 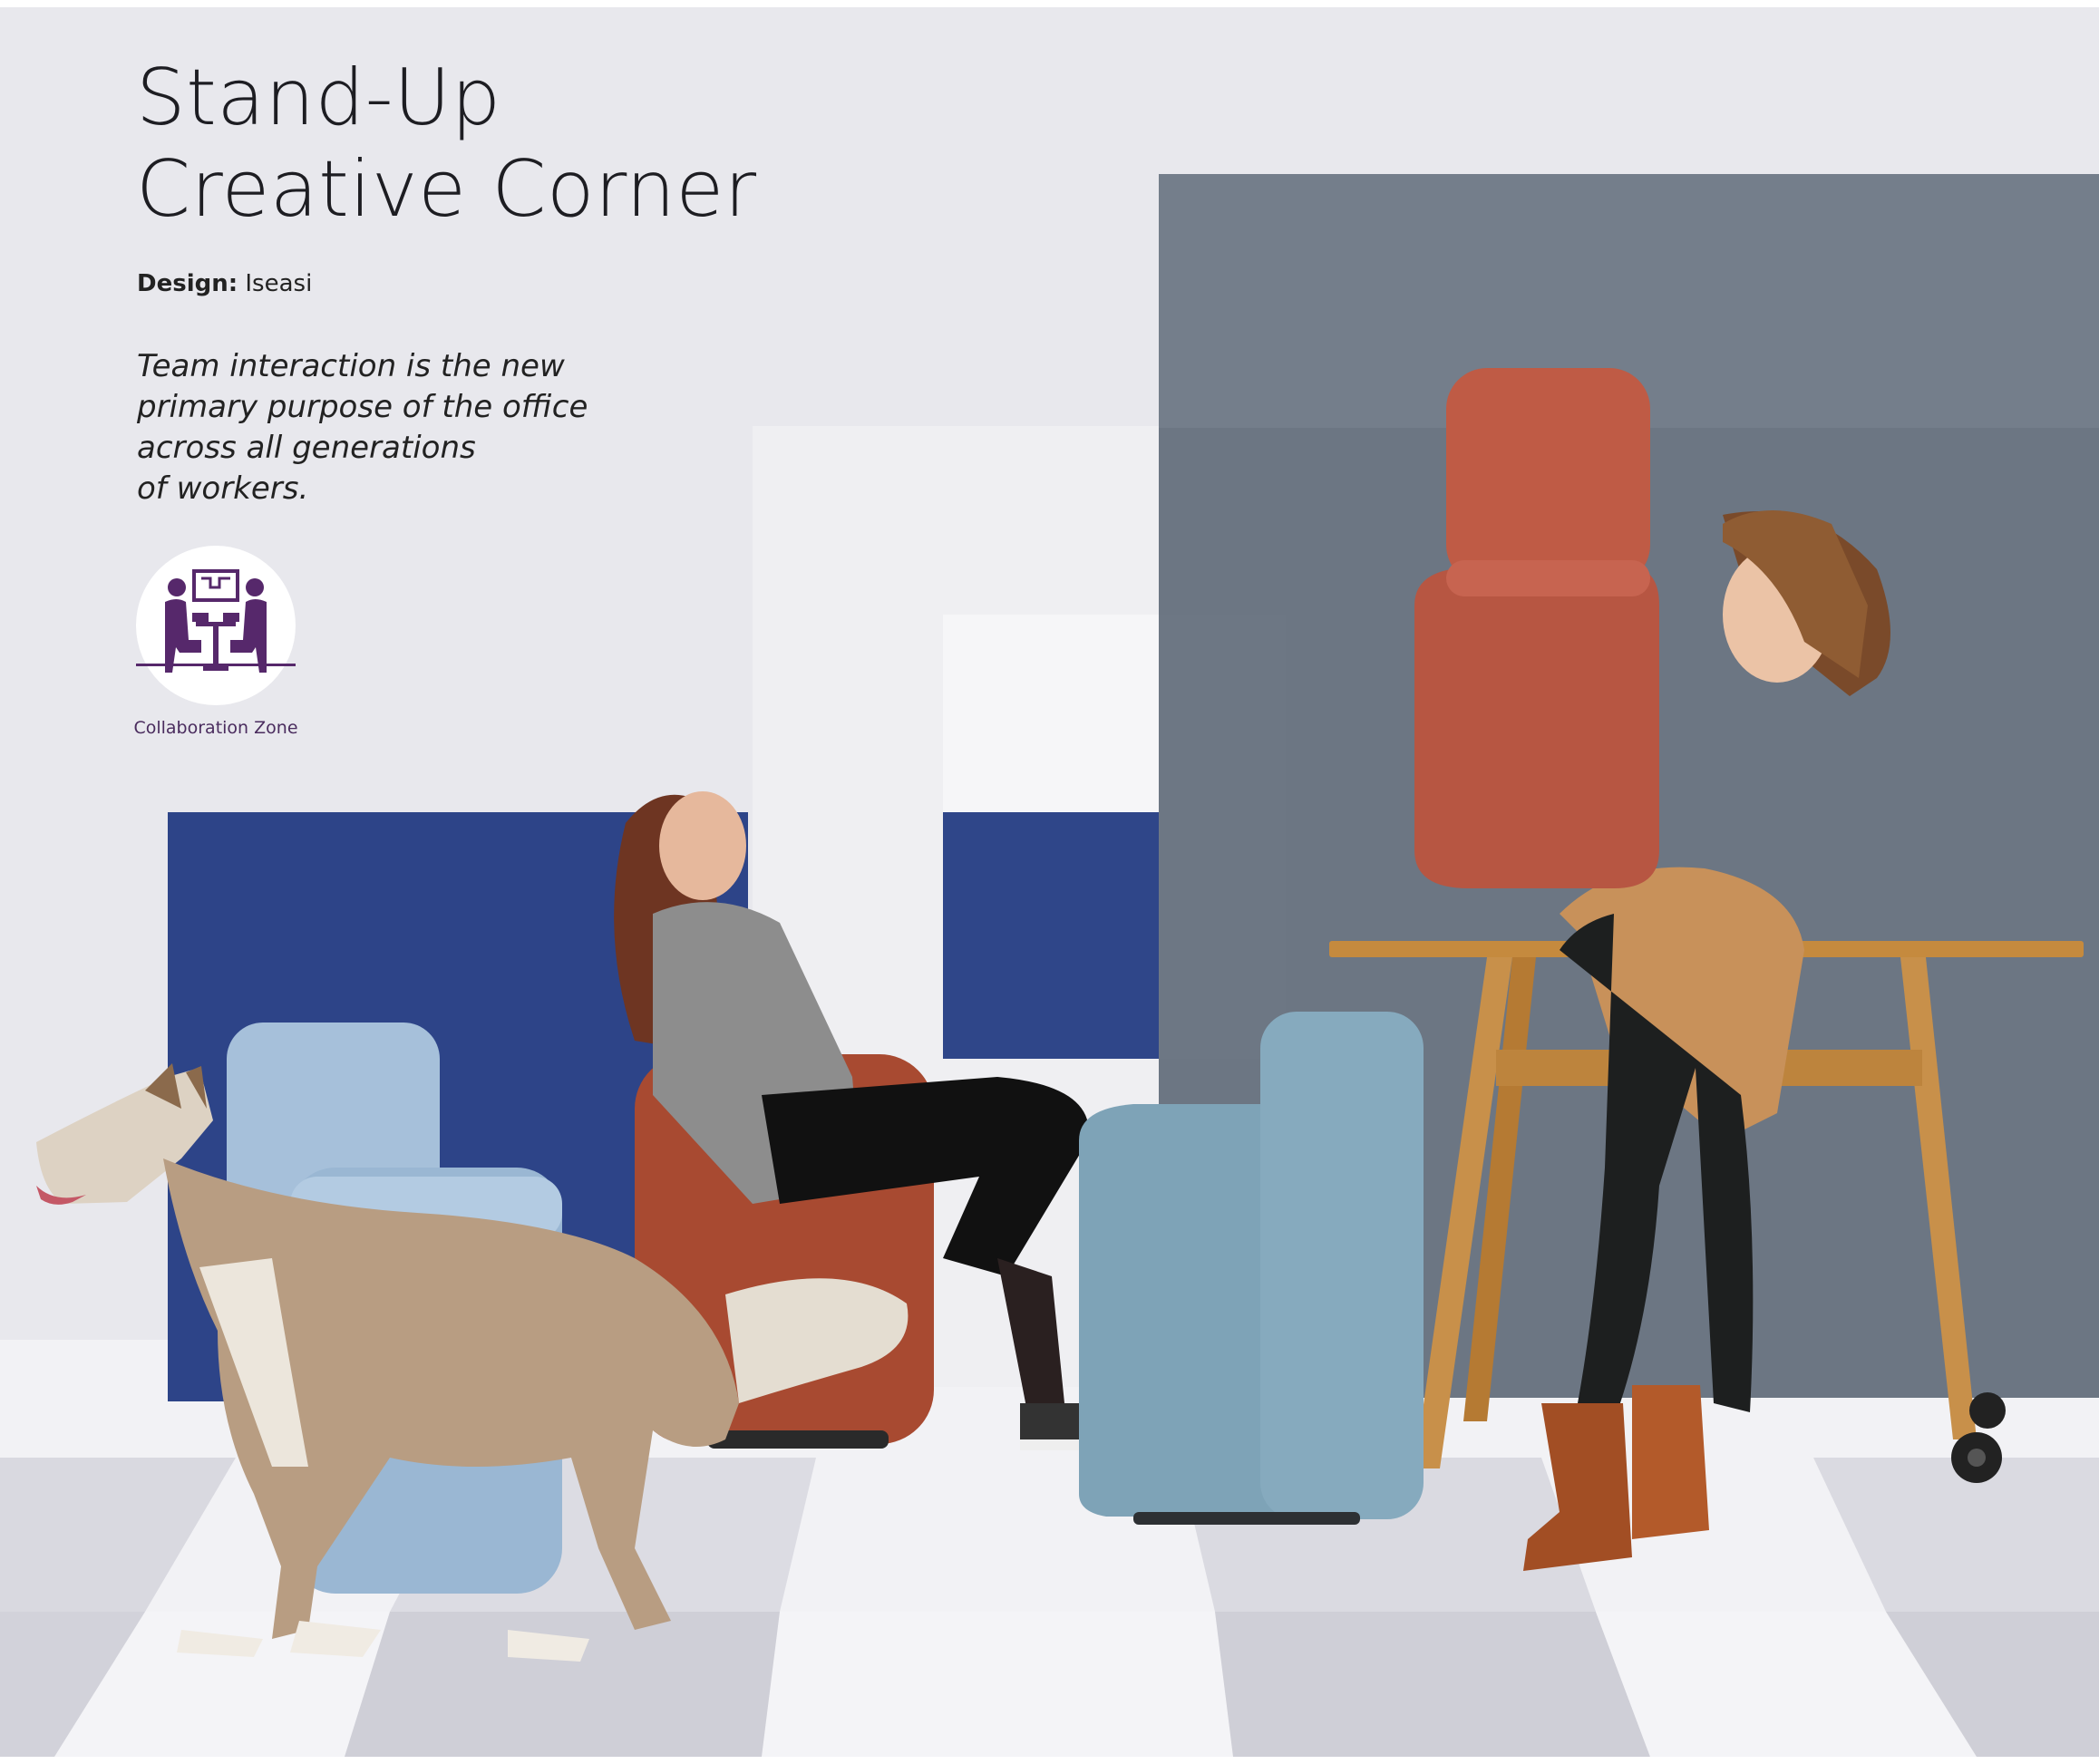 I want to click on white-panel-inner, so click(x=1052, y=719).